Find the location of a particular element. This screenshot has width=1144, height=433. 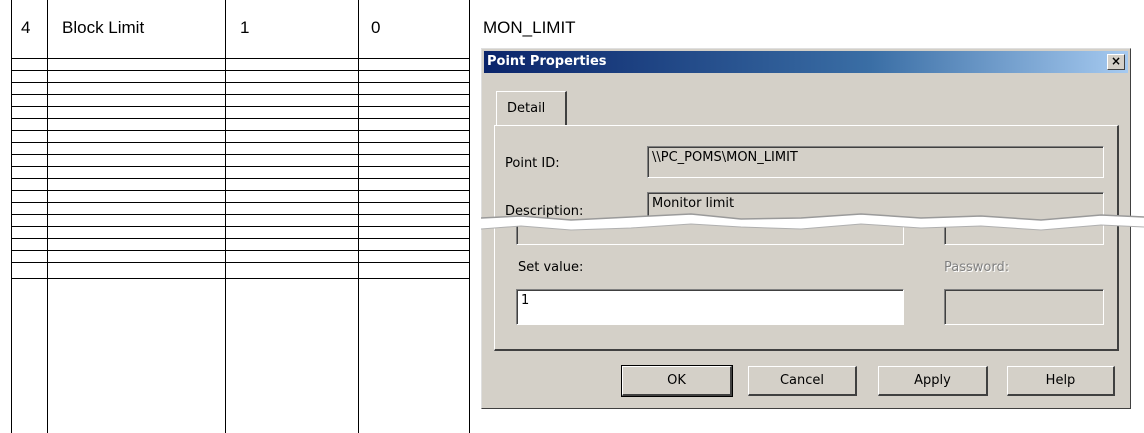

close-icon: × is located at coordinates (1116, 61).